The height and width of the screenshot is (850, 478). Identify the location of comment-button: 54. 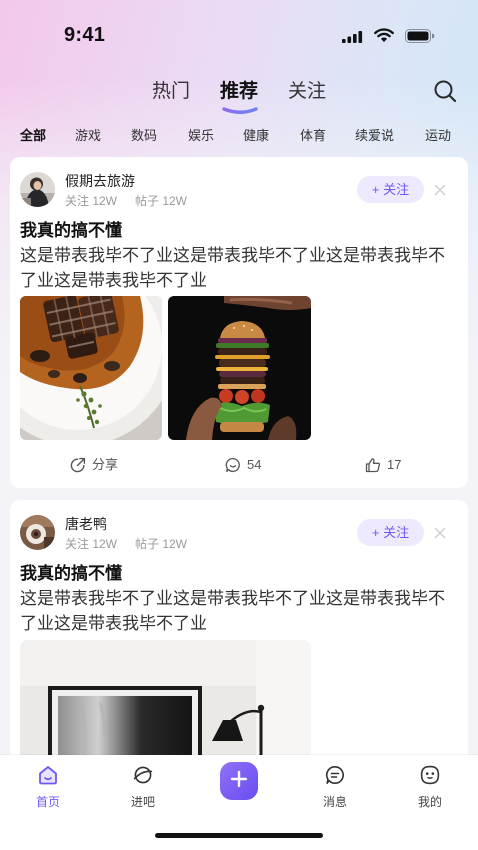
(243, 465).